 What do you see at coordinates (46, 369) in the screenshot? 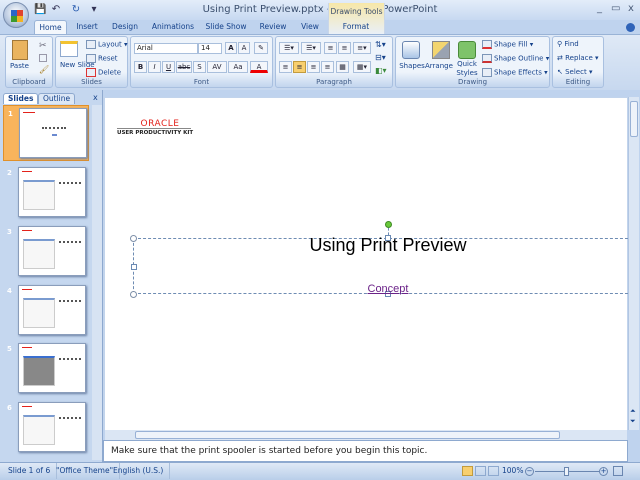
I see `slide-thumbnail: 5` at bounding box center [46, 369].